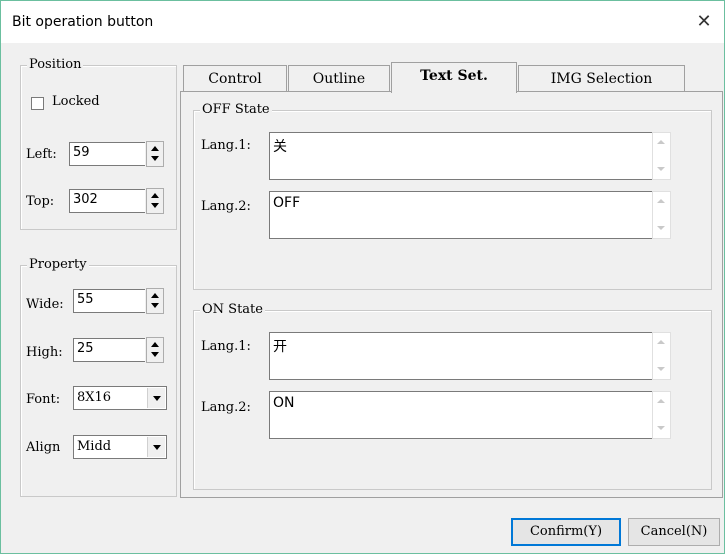 The height and width of the screenshot is (554, 725). What do you see at coordinates (155, 350) in the screenshot?
I see `high-spinner` at bounding box center [155, 350].